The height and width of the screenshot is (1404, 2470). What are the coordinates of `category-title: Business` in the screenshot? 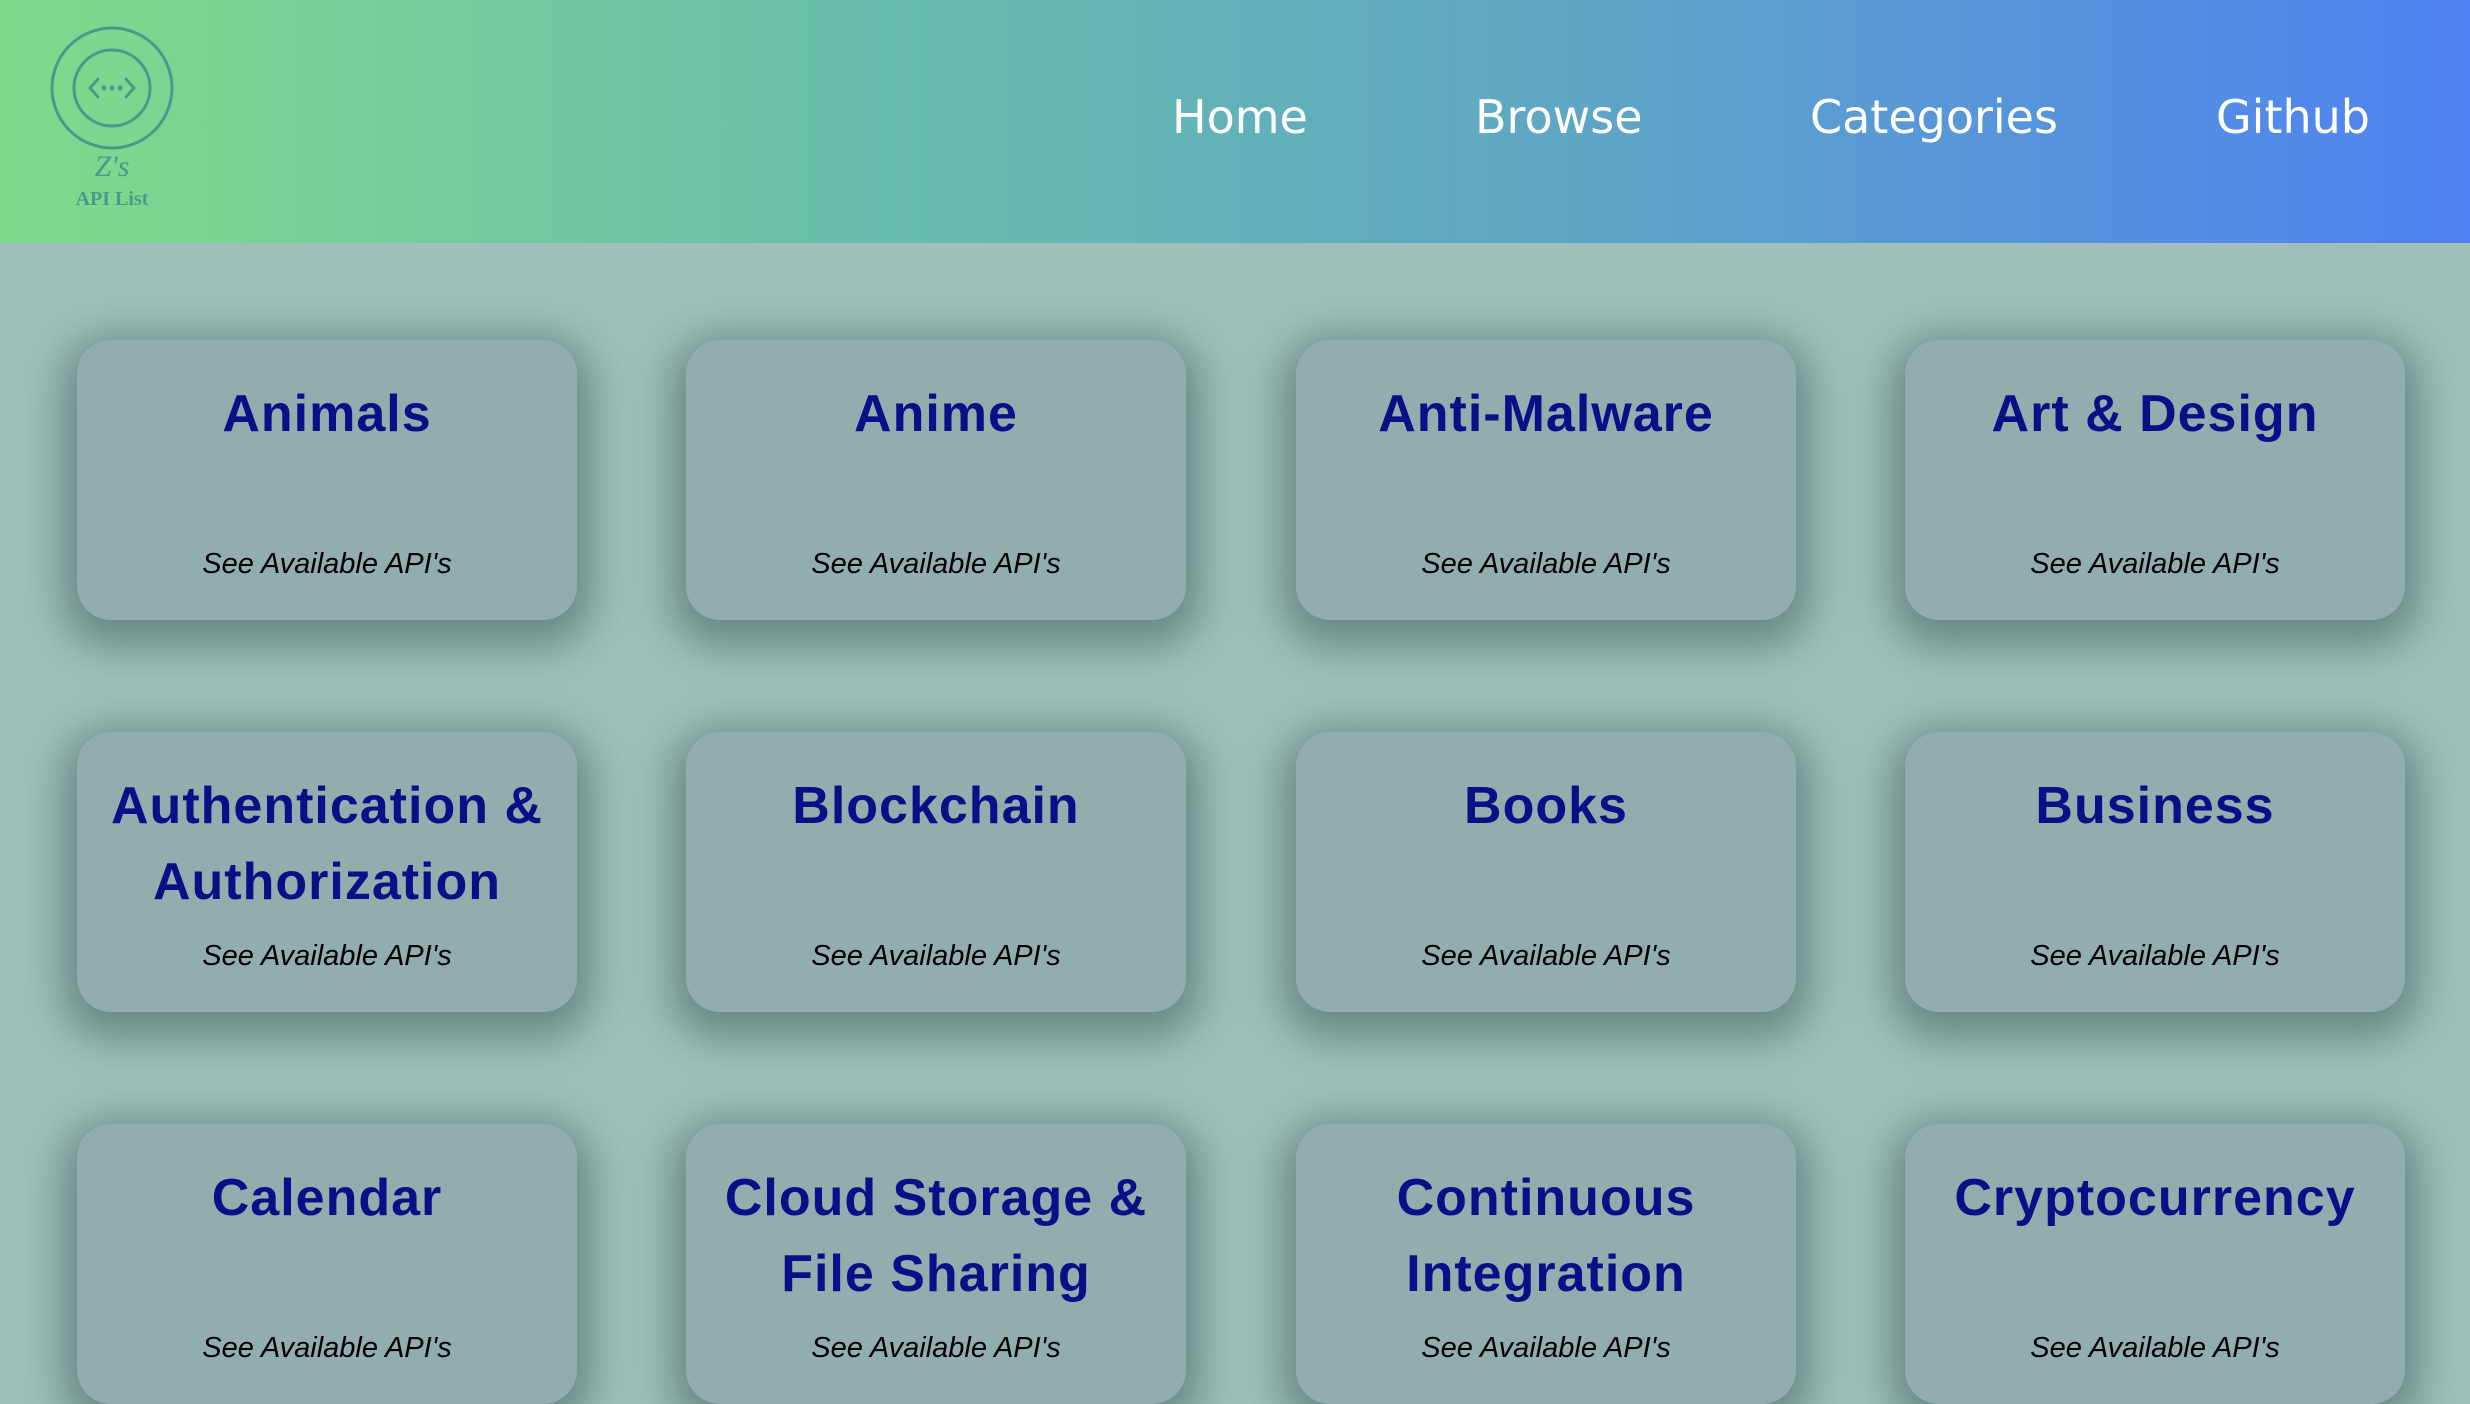 It's located at (2155, 806).